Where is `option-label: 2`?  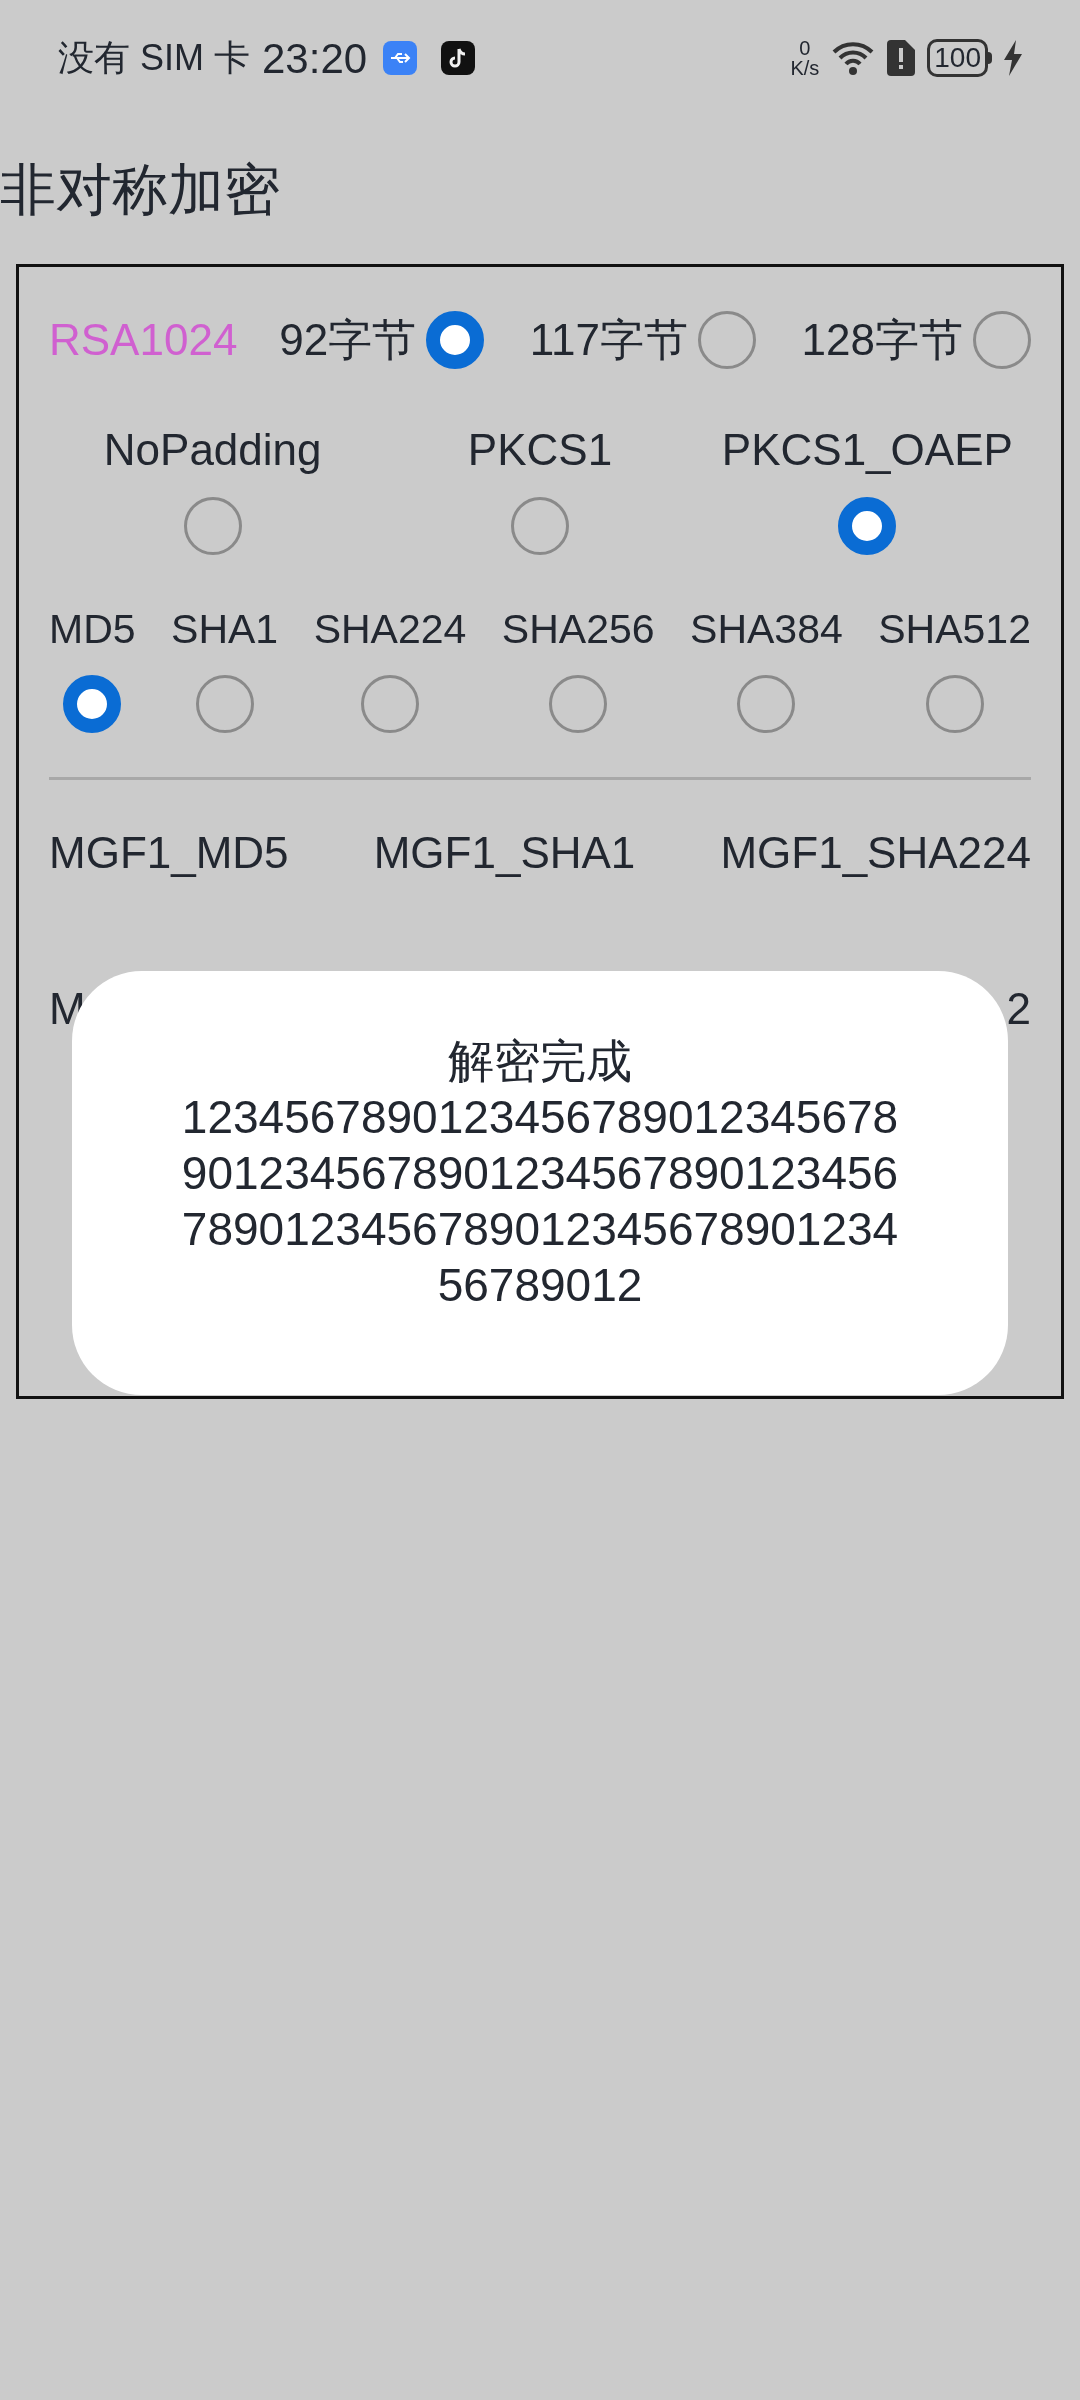 option-label: 2 is located at coordinates (1018, 1008).